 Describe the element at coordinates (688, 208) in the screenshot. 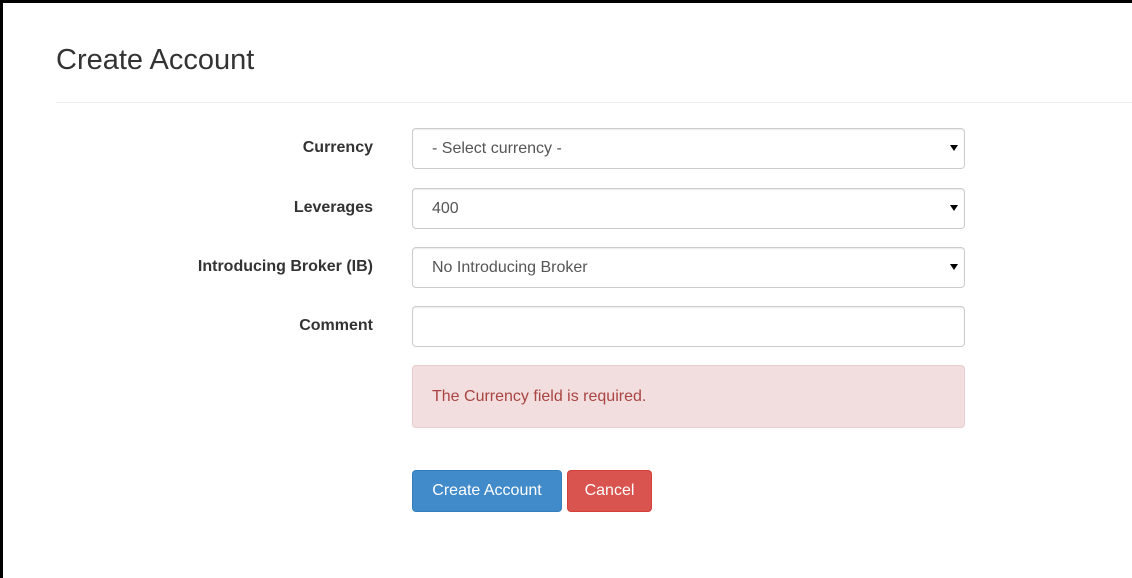

I see `leverages-select: 400` at that location.